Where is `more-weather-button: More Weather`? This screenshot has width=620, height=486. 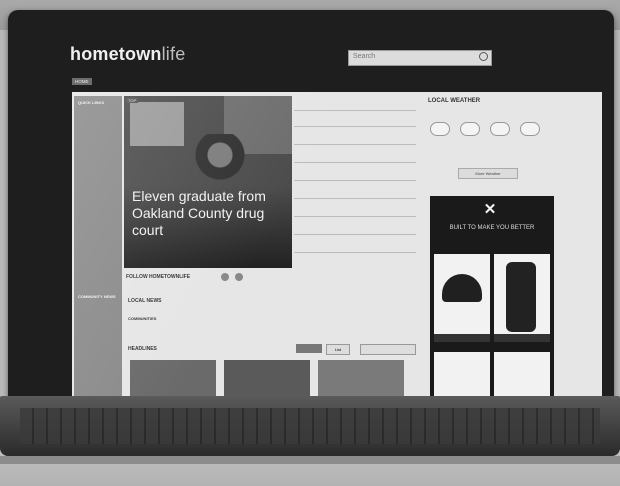 more-weather-button: More Weather is located at coordinates (488, 173).